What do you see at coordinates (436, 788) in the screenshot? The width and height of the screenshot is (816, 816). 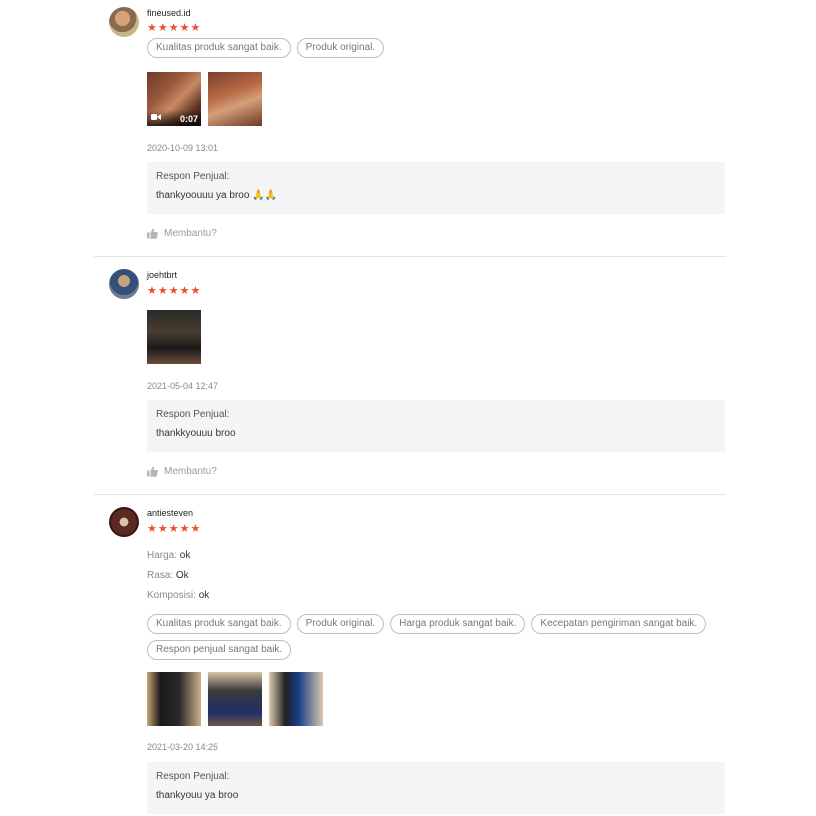 I see `seller-response: Respon Penjual: thankyouu ya broo` at bounding box center [436, 788].